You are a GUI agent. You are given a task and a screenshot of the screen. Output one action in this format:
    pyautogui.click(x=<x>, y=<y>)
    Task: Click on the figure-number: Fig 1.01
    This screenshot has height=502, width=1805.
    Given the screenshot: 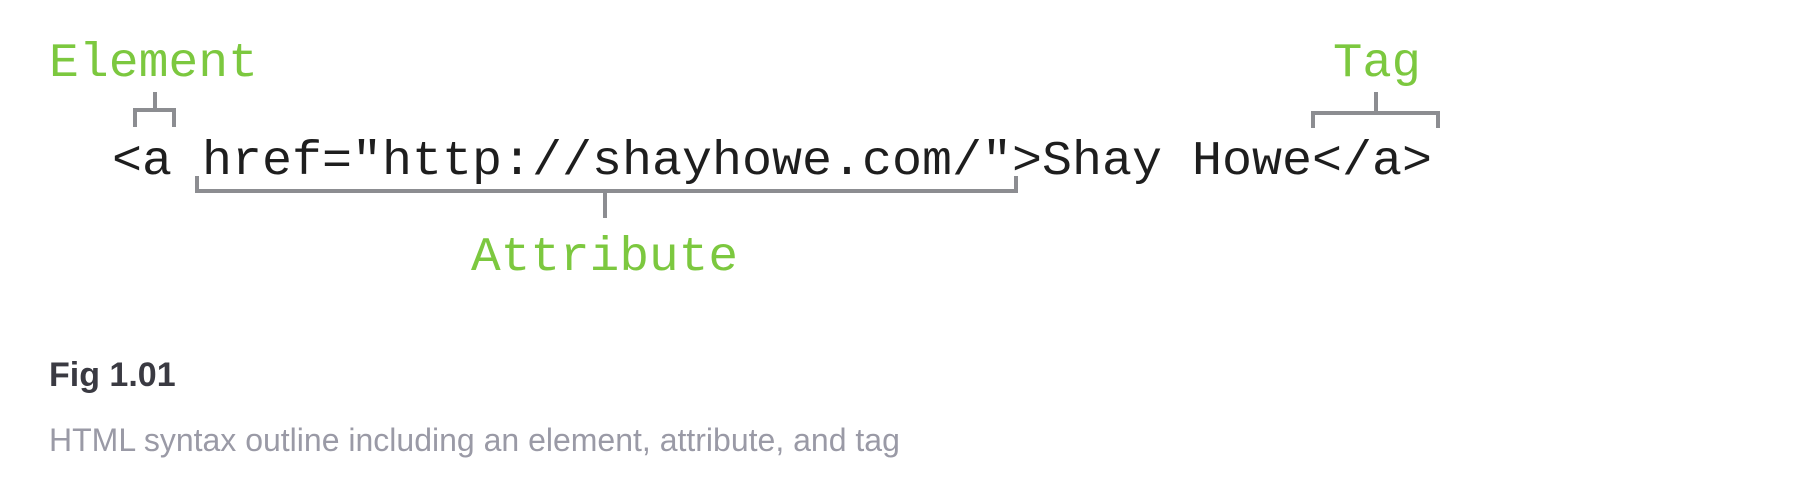 What is the action you would take?
    pyautogui.click(x=112, y=375)
    